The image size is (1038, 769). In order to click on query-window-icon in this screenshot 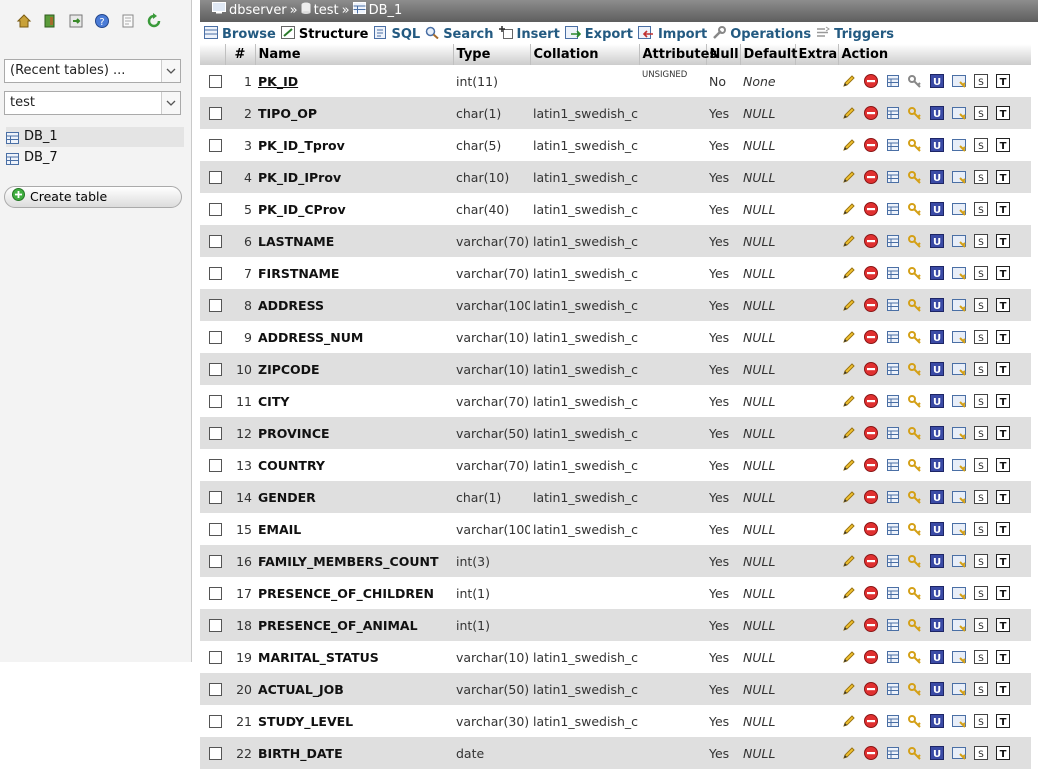, I will do `click(76, 21)`.